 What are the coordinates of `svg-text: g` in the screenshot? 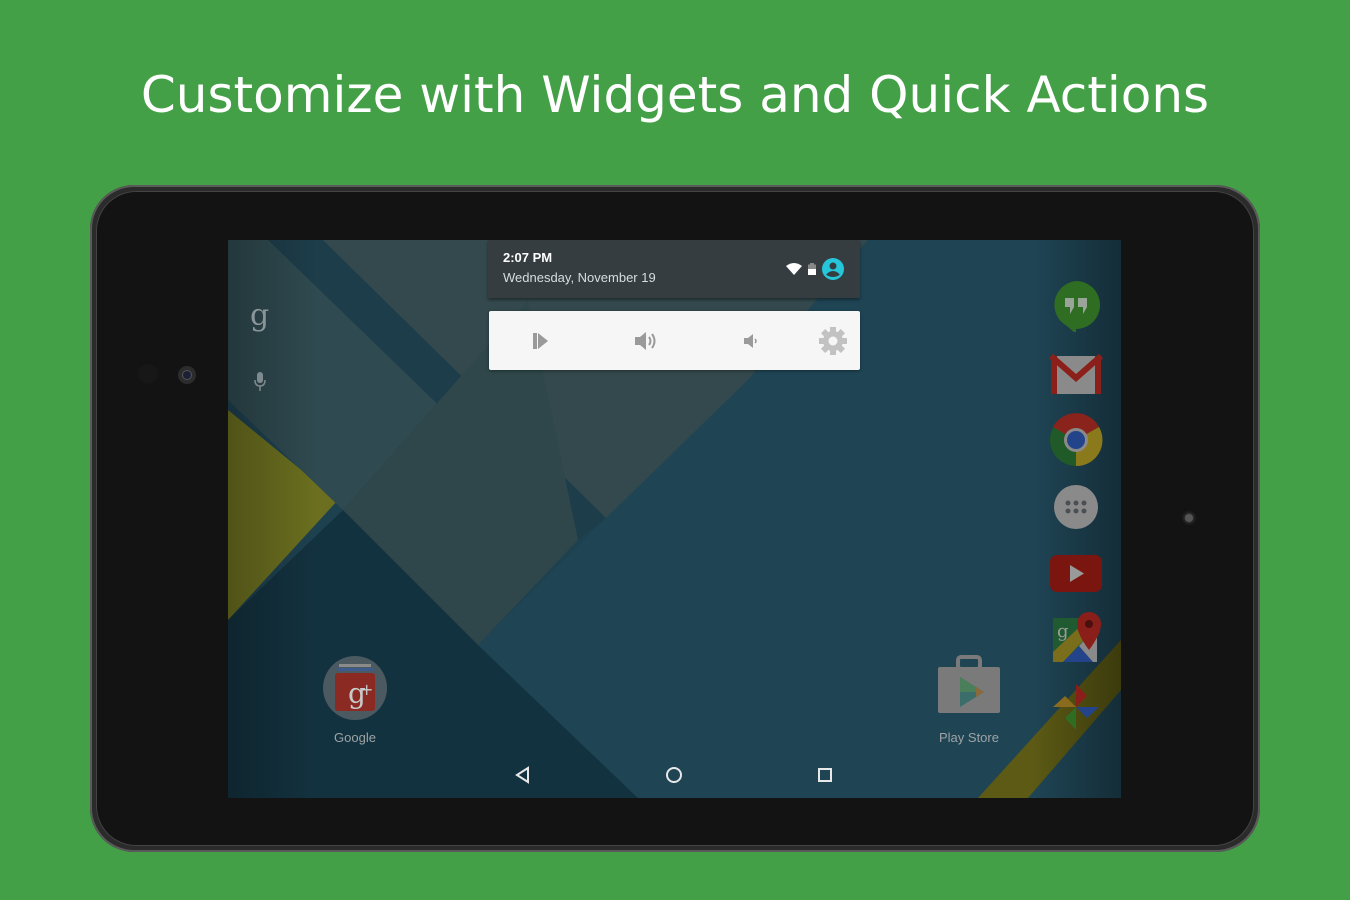 It's located at (1063, 631).